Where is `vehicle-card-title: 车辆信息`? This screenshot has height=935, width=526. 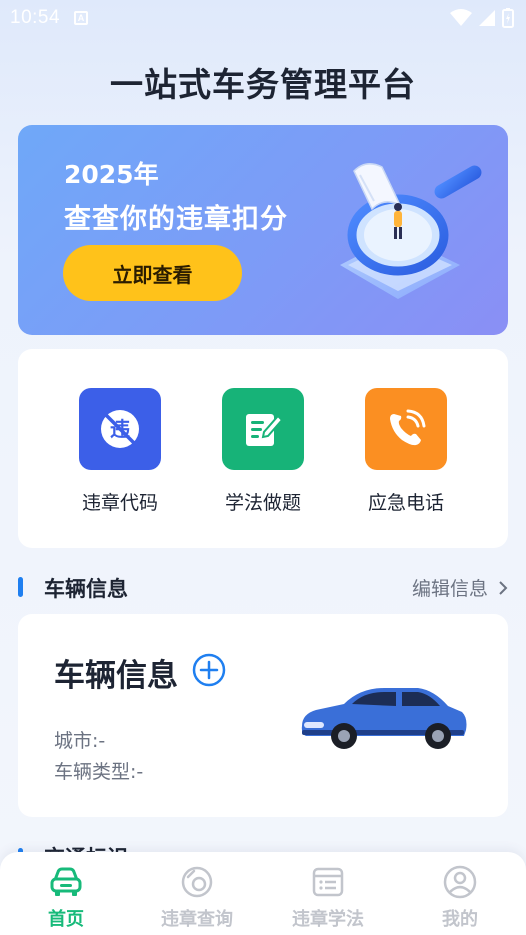 vehicle-card-title: 车辆信息 is located at coordinates (116, 676).